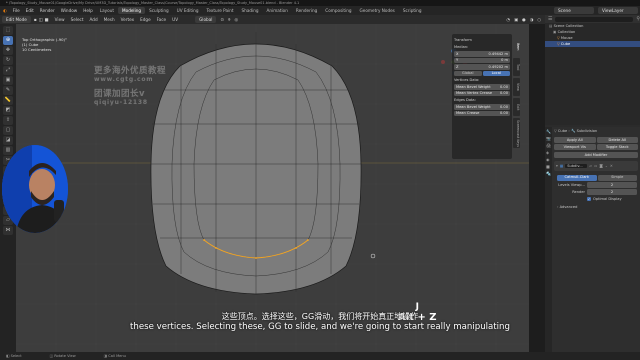 The image size is (640, 360). What do you see at coordinates (88, 10) in the screenshot?
I see `menu-help: Help` at bounding box center [88, 10].